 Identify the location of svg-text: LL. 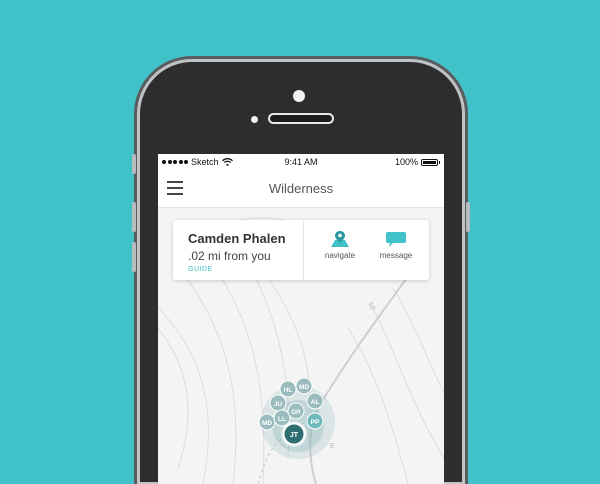
(282, 419).